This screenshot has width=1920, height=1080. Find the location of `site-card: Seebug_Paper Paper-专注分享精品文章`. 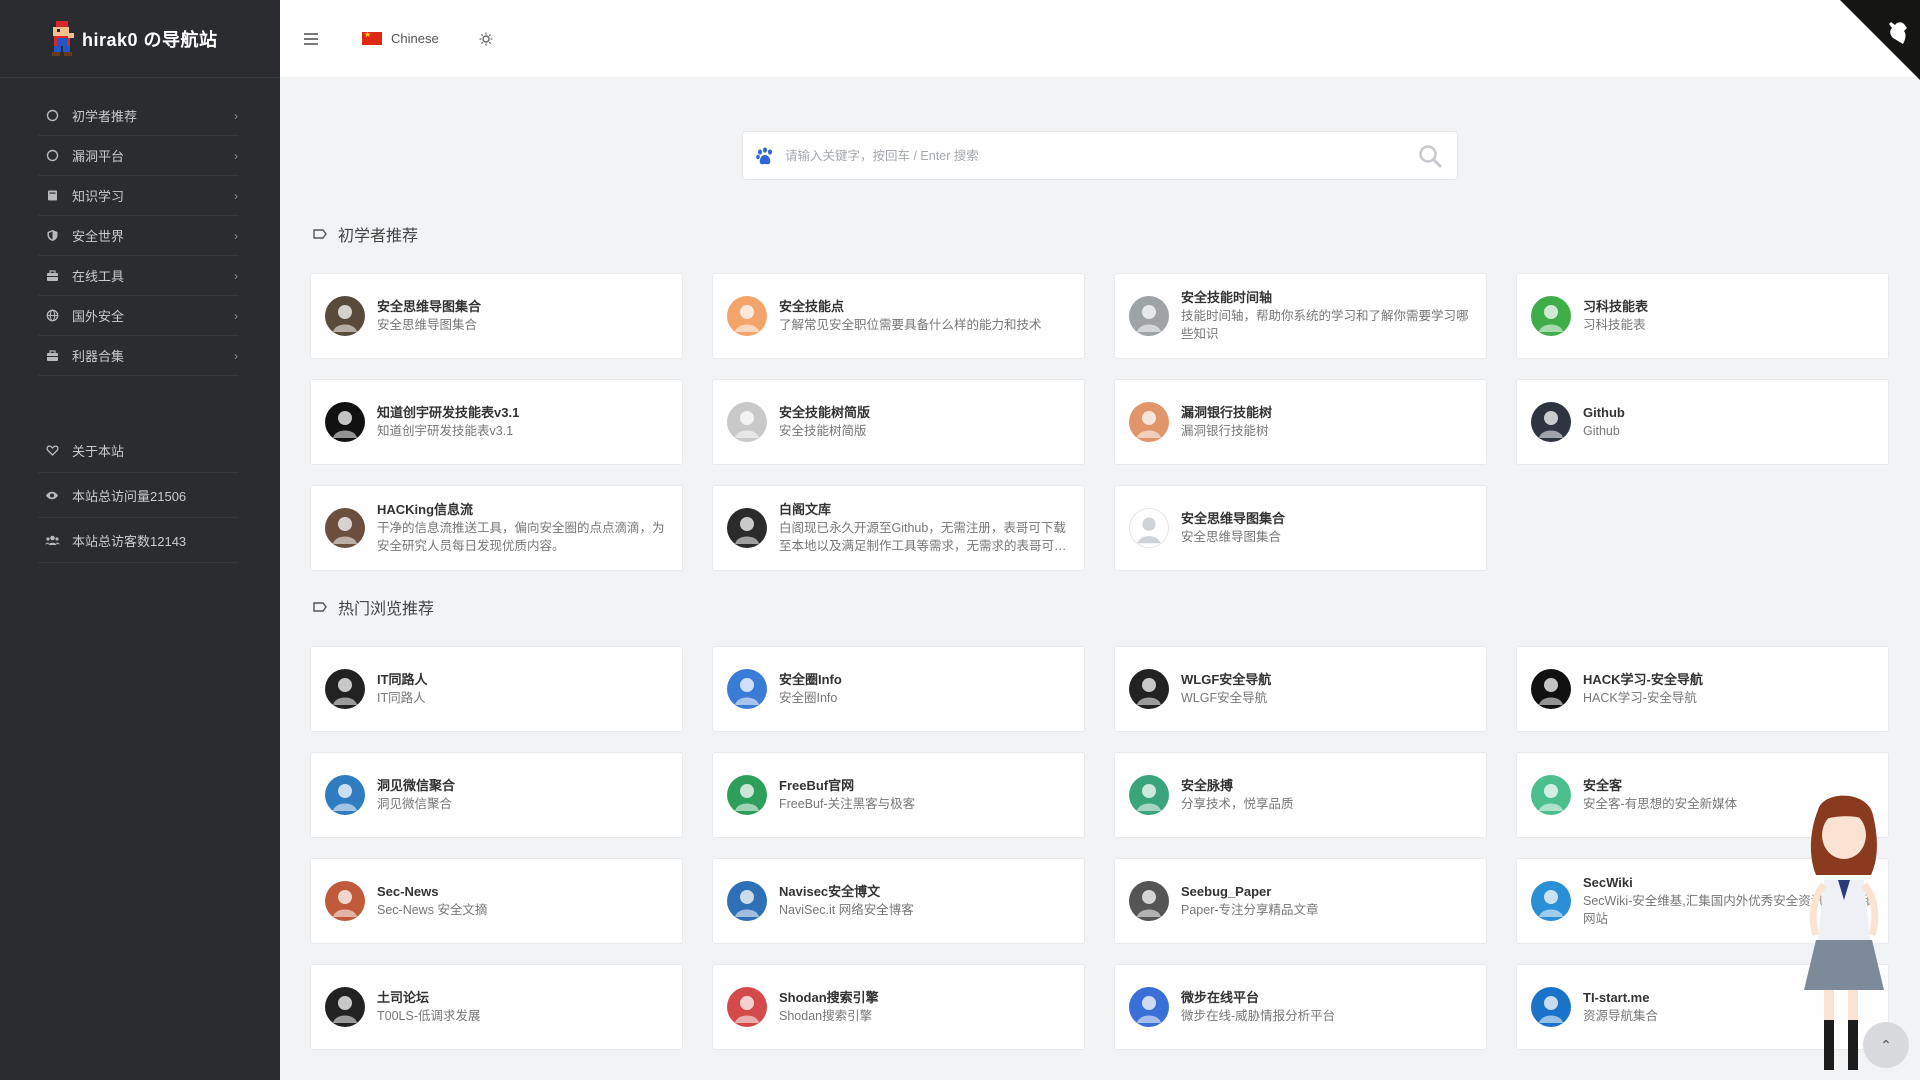

site-card: Seebug_Paper Paper-专注分享精品文章 is located at coordinates (1300, 901).